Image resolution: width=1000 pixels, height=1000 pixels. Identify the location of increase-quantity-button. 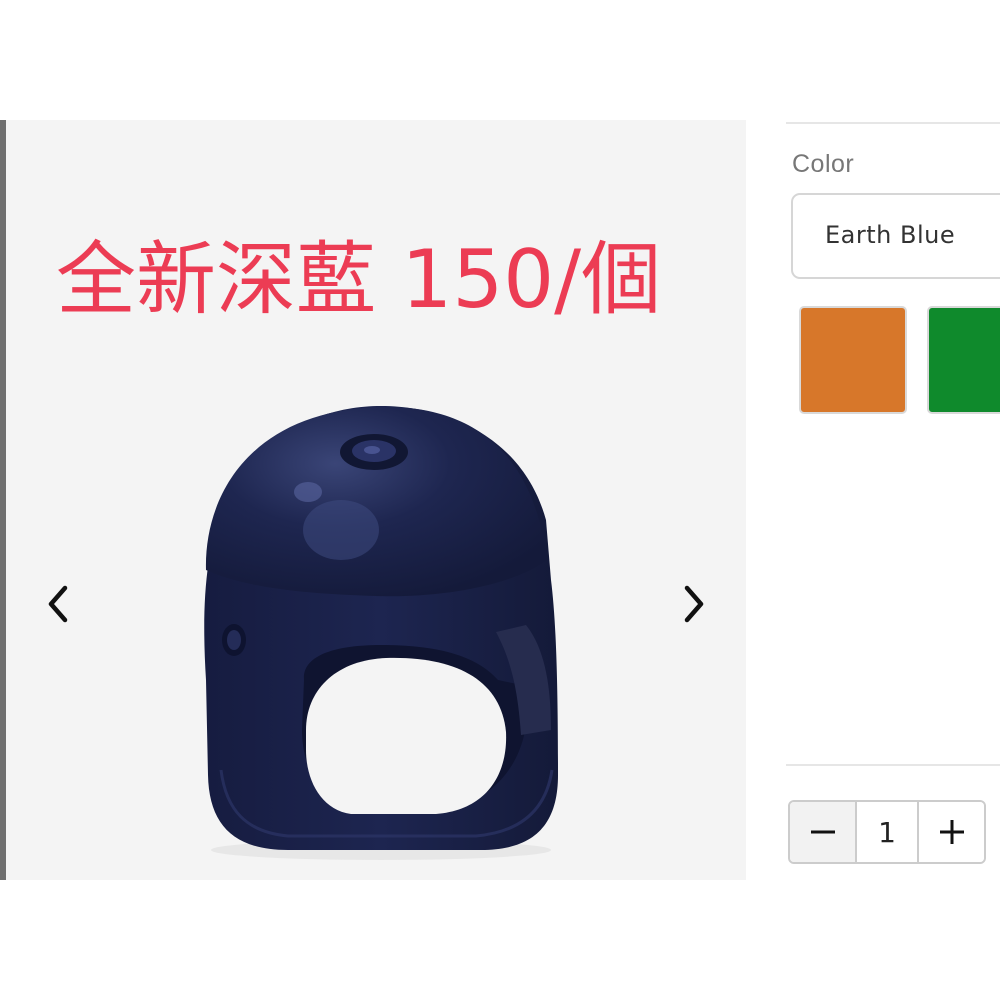
(951, 832).